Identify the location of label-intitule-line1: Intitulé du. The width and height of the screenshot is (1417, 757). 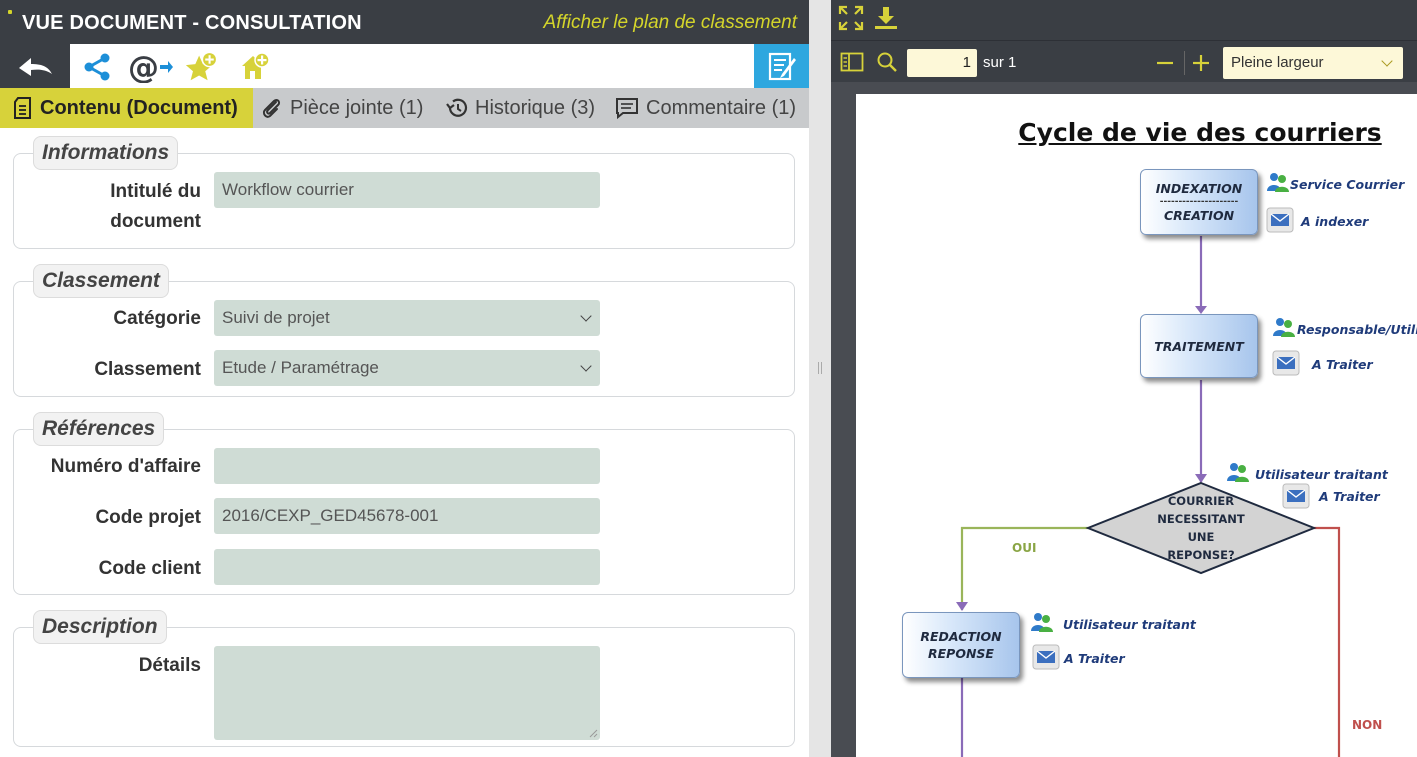
(155, 191).